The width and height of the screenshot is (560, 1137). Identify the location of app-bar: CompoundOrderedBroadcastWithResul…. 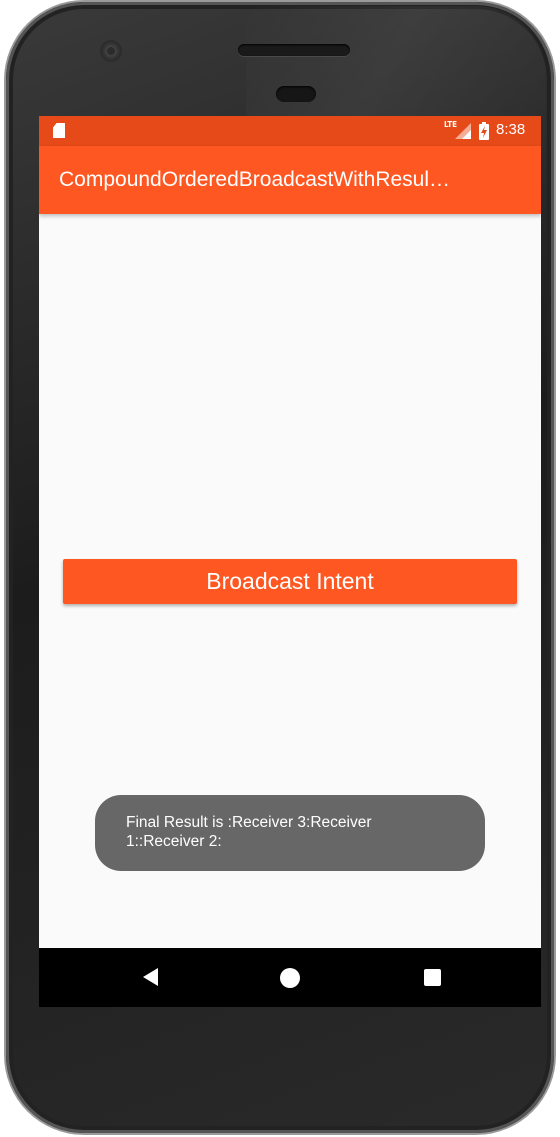
(290, 180).